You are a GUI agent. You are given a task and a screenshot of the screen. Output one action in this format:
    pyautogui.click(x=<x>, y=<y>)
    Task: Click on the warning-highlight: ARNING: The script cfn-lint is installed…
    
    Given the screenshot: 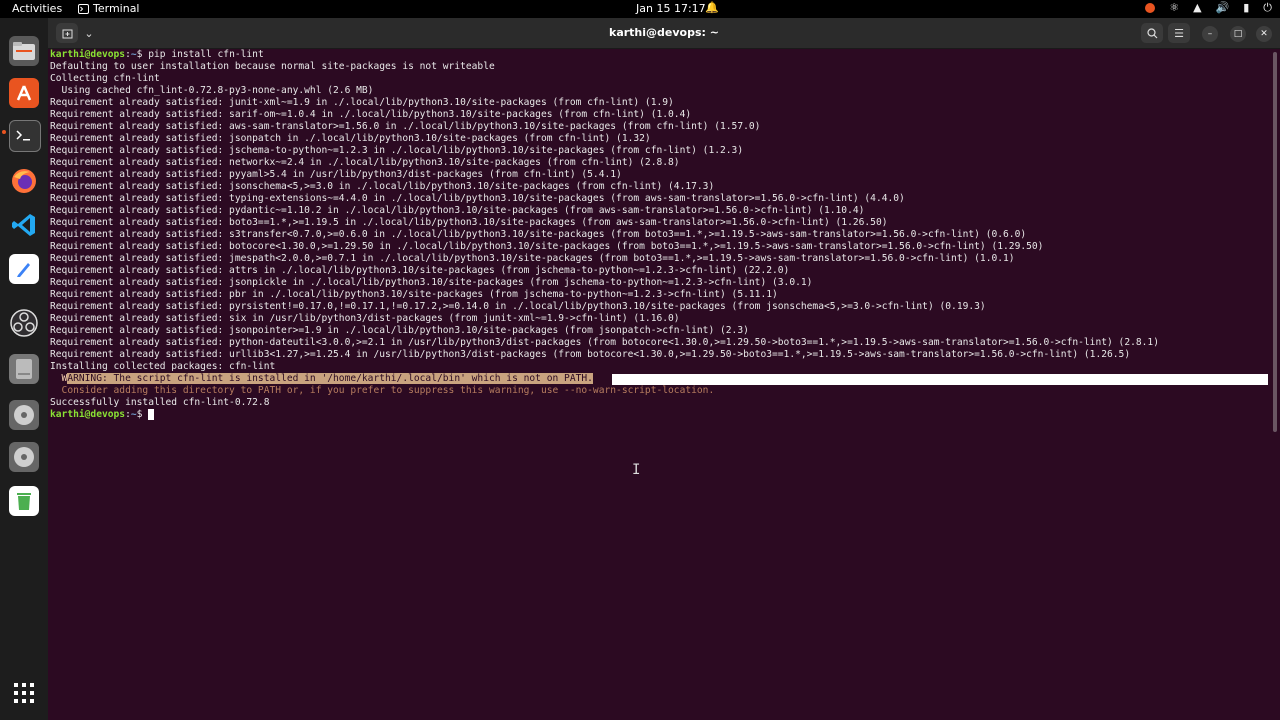 What is the action you would take?
    pyautogui.click(x=330, y=378)
    